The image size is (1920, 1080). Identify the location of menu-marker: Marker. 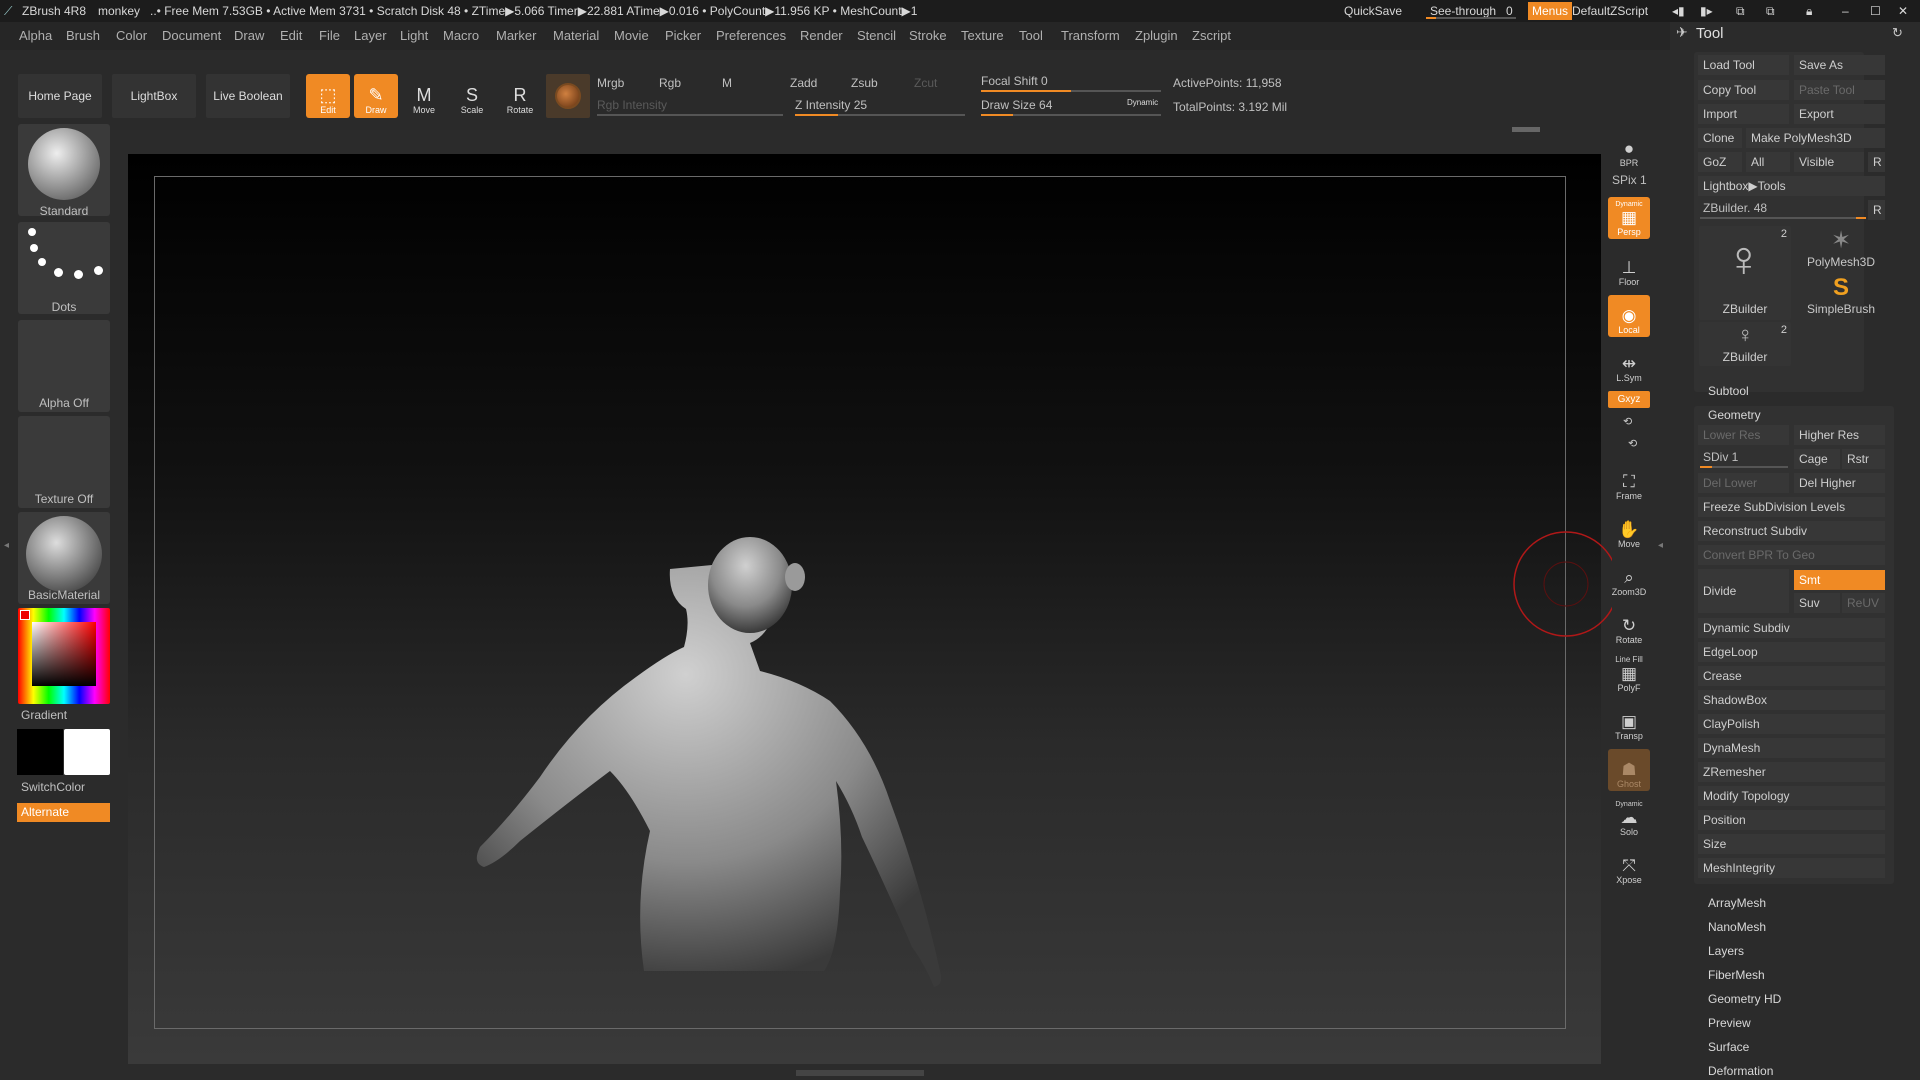
(516, 35).